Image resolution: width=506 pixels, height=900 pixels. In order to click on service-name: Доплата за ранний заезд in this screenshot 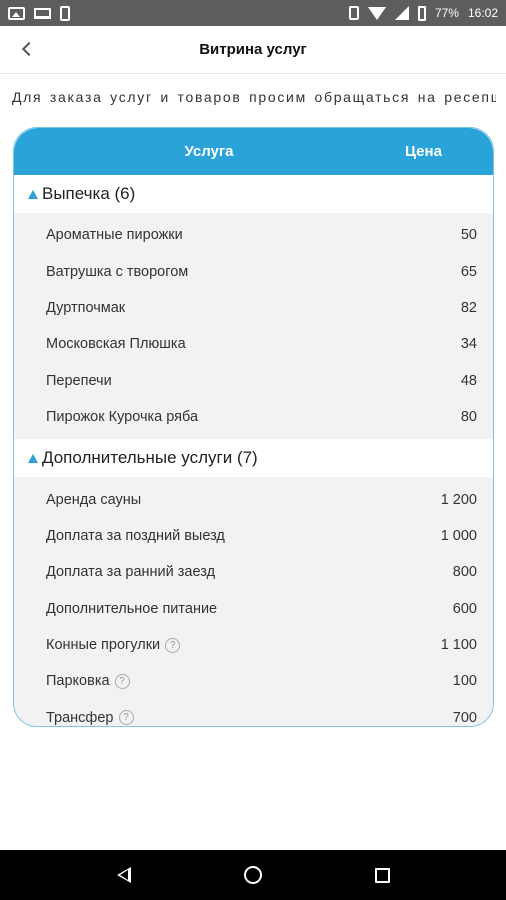, I will do `click(131, 572)`.